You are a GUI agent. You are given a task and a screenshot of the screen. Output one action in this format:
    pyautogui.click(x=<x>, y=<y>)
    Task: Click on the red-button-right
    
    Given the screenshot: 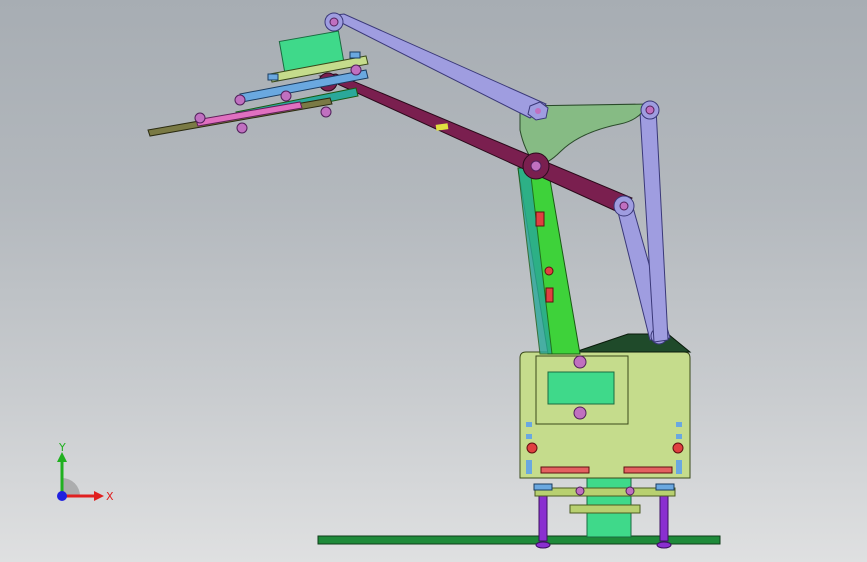 What is the action you would take?
    pyautogui.click(x=678, y=448)
    